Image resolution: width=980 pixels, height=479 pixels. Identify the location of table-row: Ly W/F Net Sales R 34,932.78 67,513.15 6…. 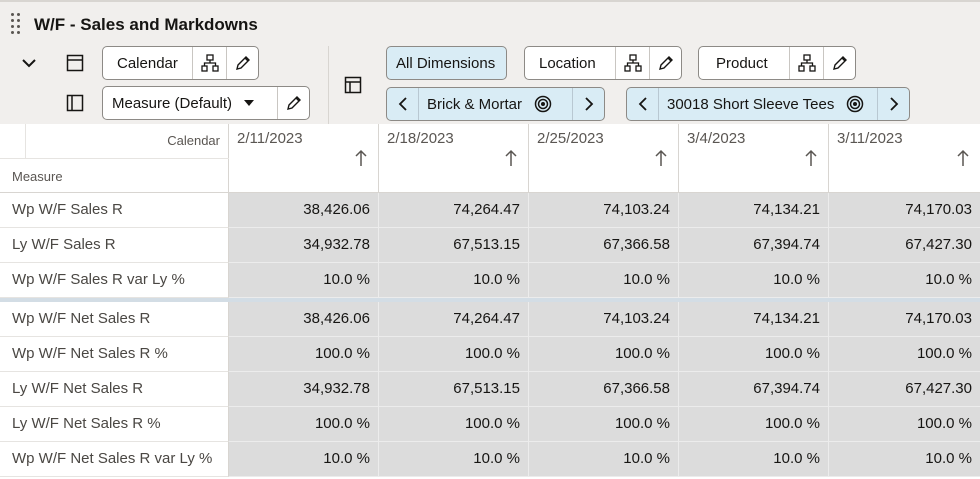
(490, 389).